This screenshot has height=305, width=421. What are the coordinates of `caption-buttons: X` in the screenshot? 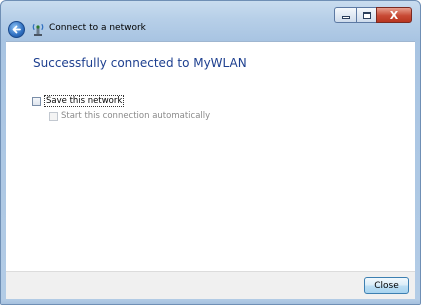 It's located at (373, 15).